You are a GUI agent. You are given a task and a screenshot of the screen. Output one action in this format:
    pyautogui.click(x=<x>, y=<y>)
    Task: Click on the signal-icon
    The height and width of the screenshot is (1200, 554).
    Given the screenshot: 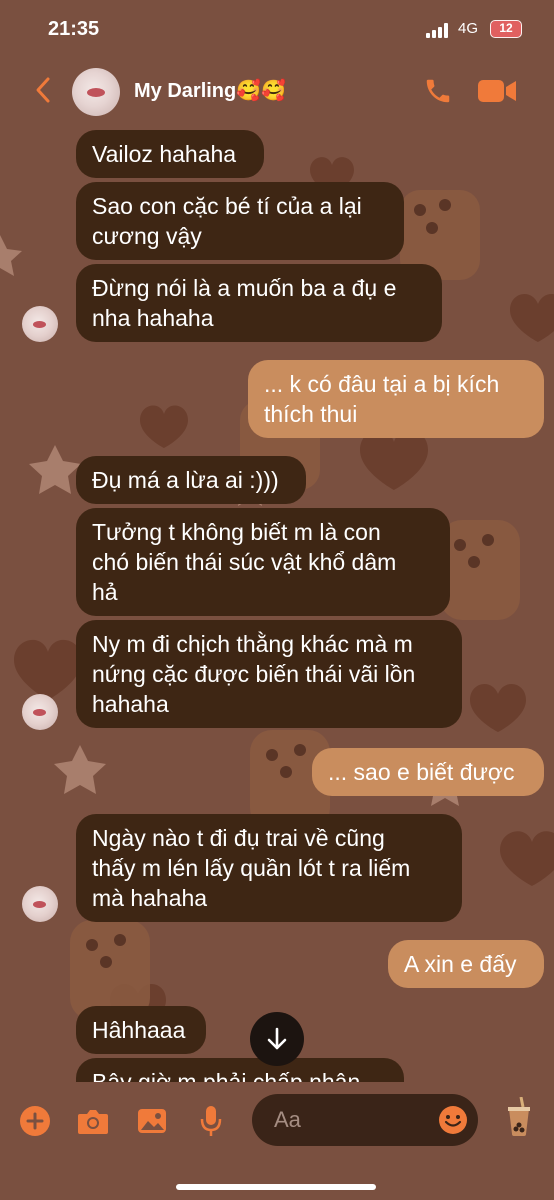 What is the action you would take?
    pyautogui.click(x=437, y=30)
    